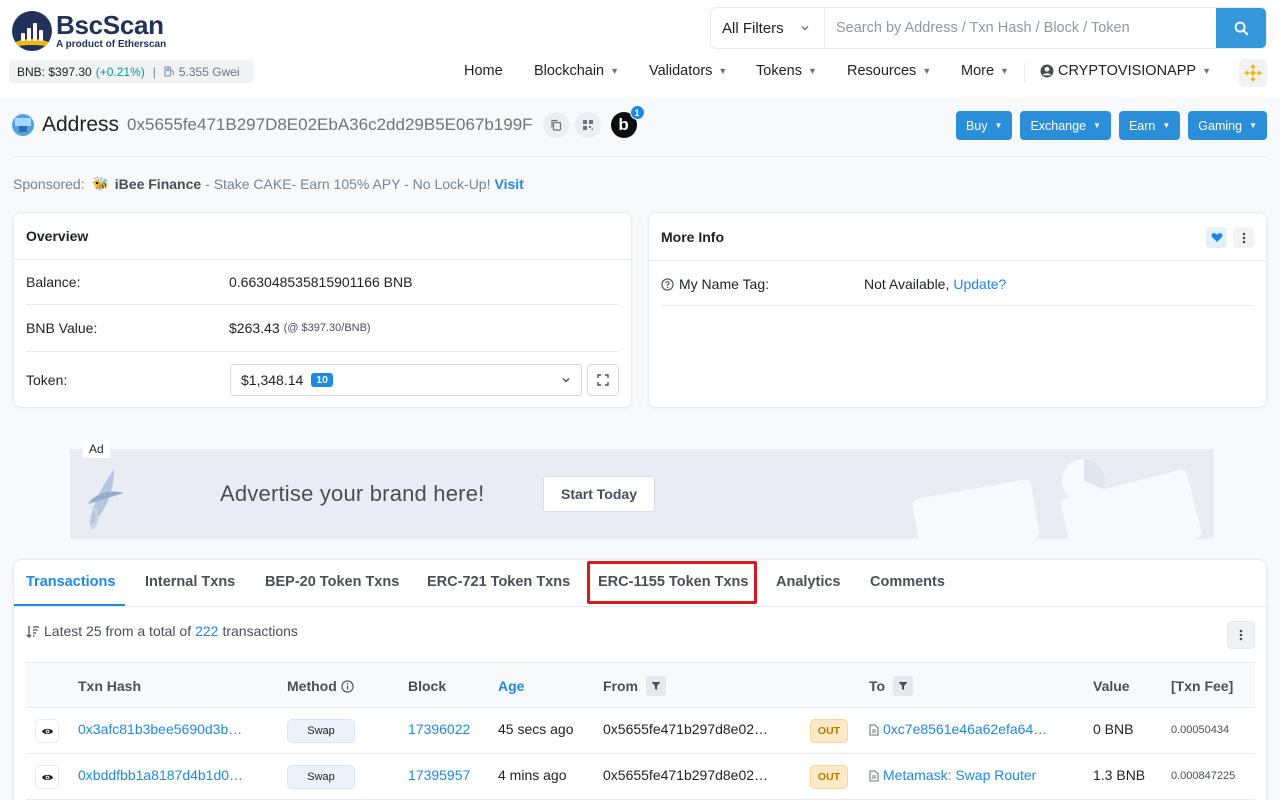 Image resolution: width=1280 pixels, height=800 pixels. What do you see at coordinates (1057, 499) in the screenshot?
I see `ad-chart-graphic` at bounding box center [1057, 499].